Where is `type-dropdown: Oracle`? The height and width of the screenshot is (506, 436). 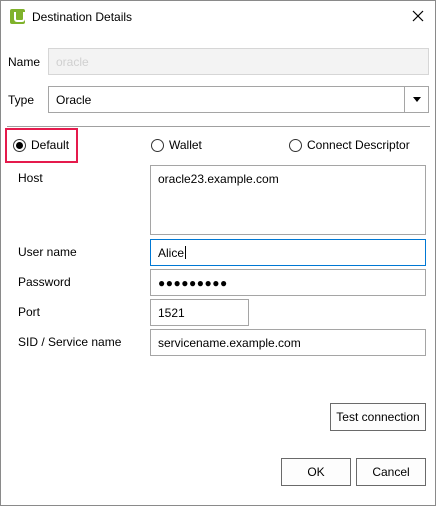 type-dropdown: Oracle is located at coordinates (238, 99).